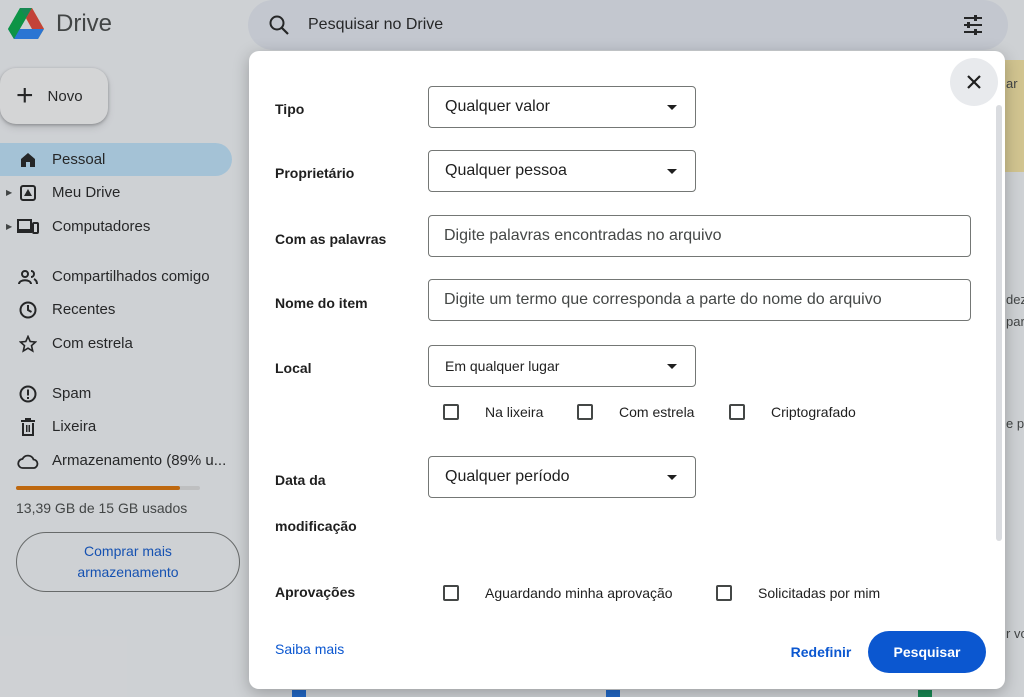  I want to click on type-select-value: Qualquer valor, so click(497, 106).